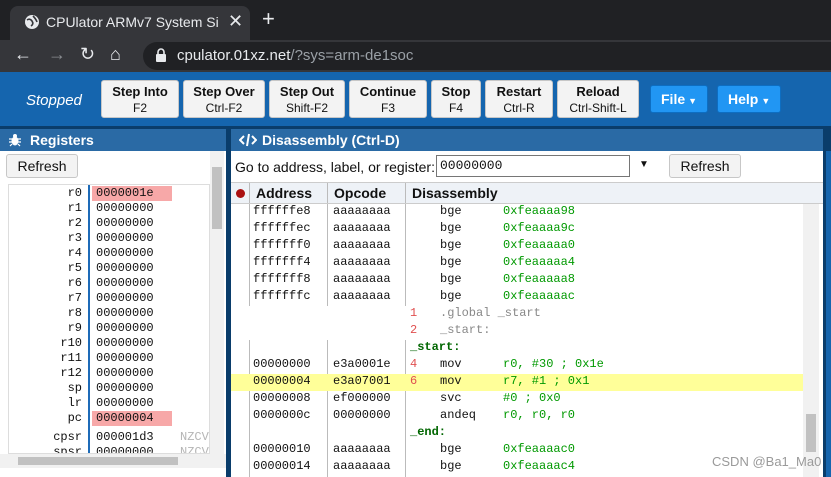  What do you see at coordinates (517, 331) in the screenshot?
I see `source-line-row: 2 _start:` at bounding box center [517, 331].